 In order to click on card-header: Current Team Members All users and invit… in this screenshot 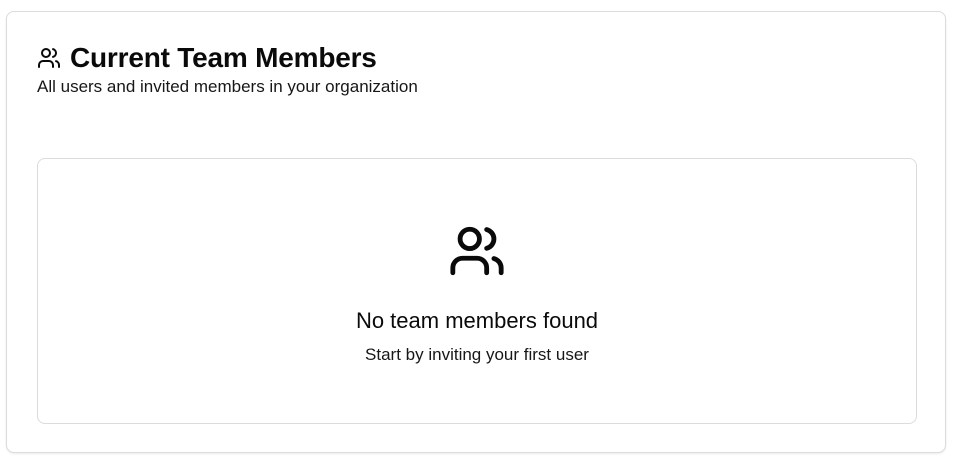, I will do `click(227, 69)`.